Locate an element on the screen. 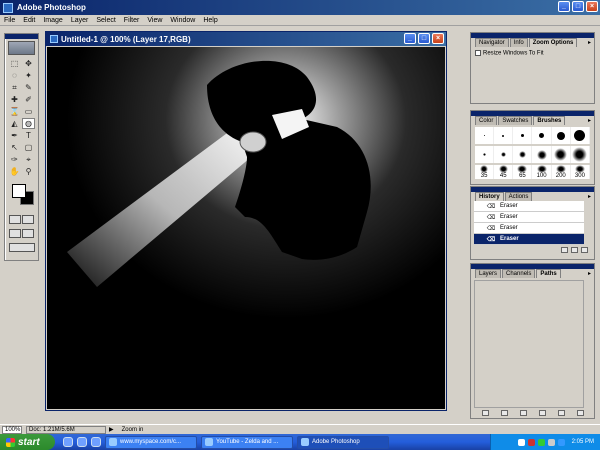 This screenshot has width=600, height=450. menu-layer: Layer is located at coordinates (80, 20).